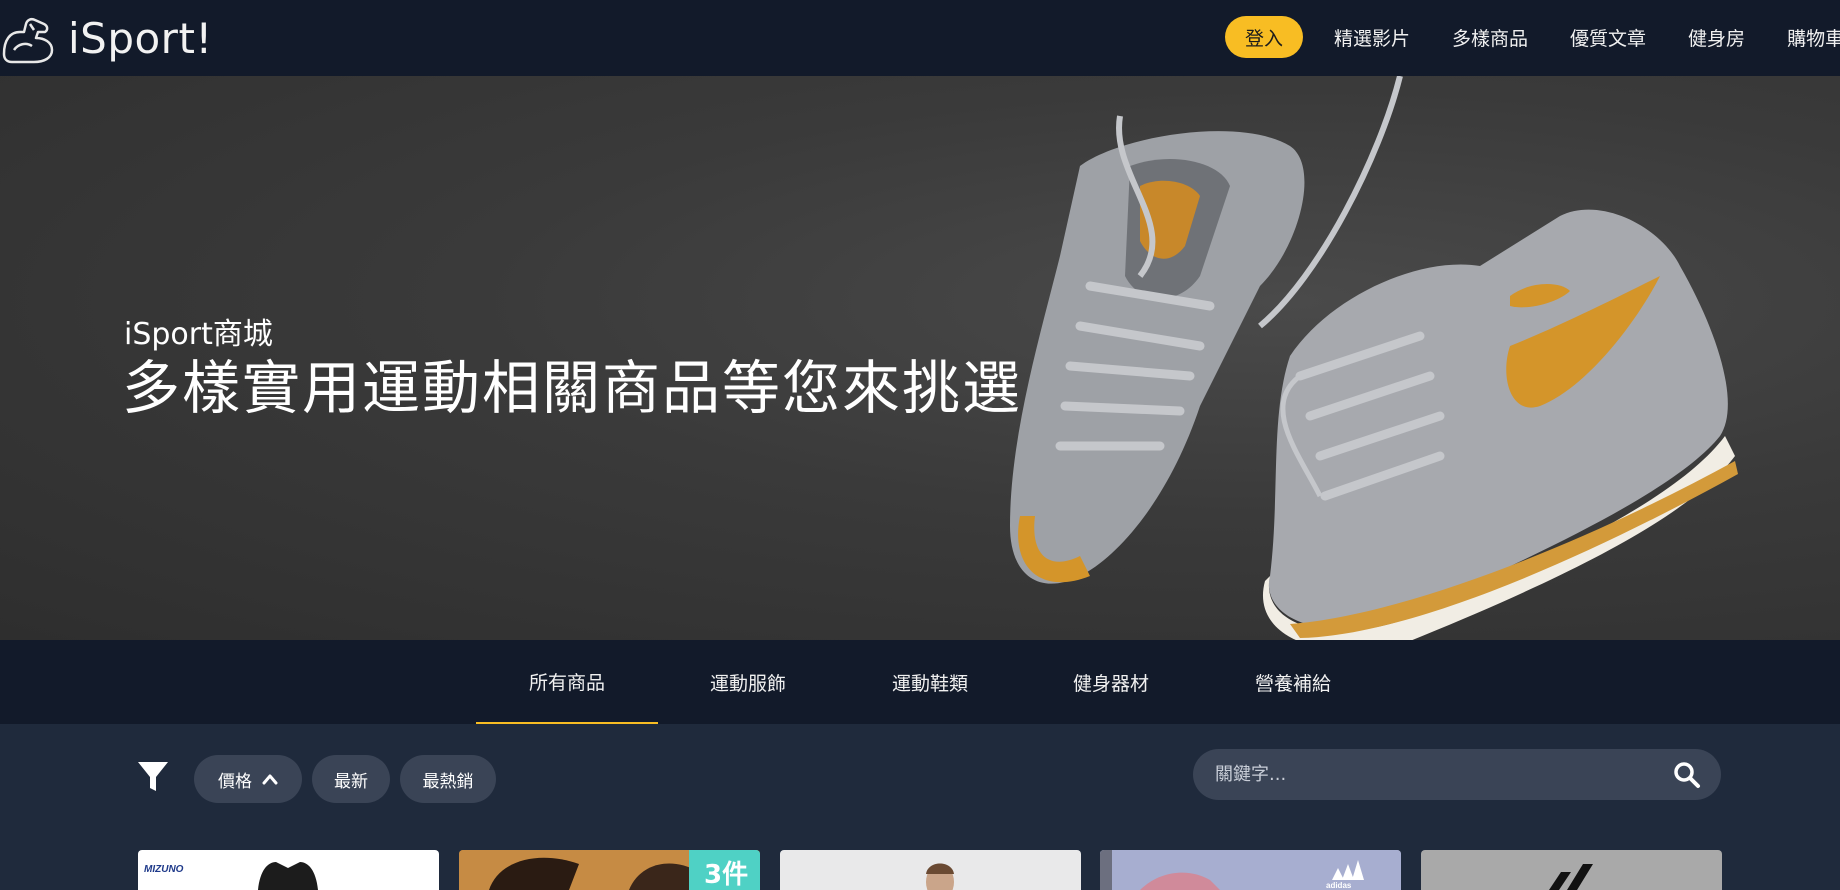 This screenshot has width=1840, height=890. I want to click on nav-links: 登入 精選影片 多樣商品 優質文章 健身房 購物車, so click(1532, 37).